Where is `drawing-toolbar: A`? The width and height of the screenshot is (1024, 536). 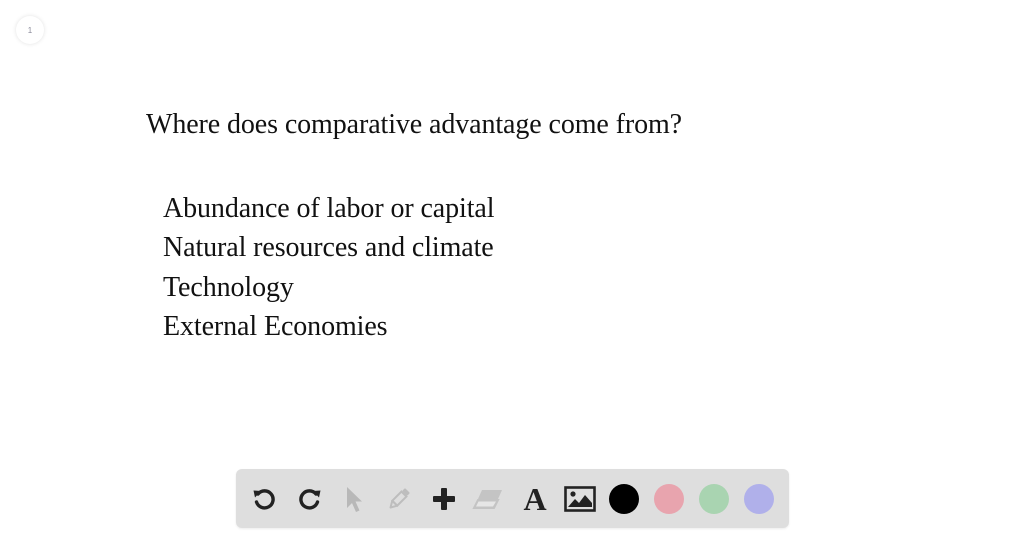 drawing-toolbar: A is located at coordinates (512, 498).